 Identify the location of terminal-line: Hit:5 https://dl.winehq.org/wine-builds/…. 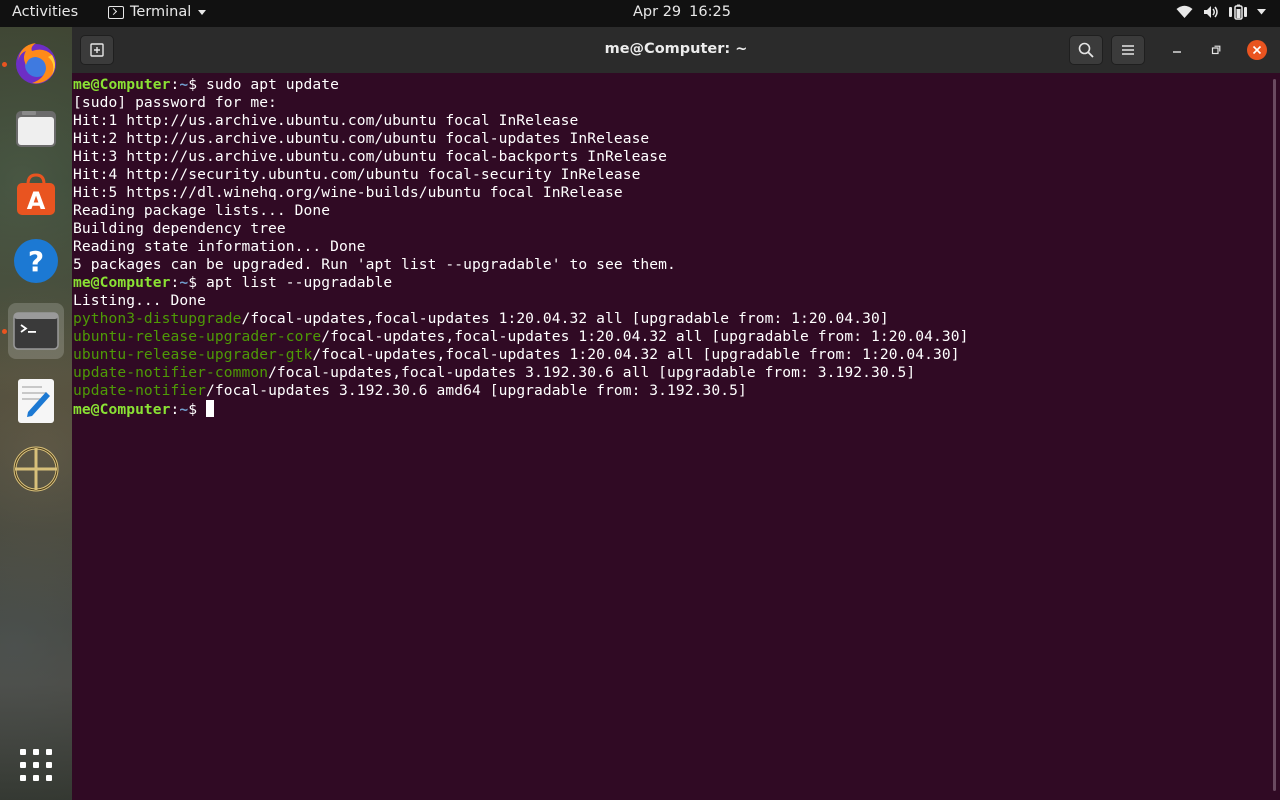
(348, 192).